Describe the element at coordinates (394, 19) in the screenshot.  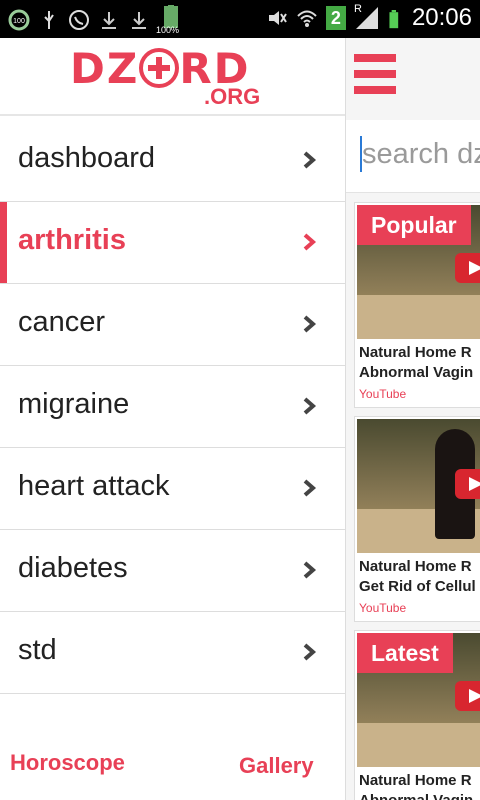
I see `battery-icon` at that location.